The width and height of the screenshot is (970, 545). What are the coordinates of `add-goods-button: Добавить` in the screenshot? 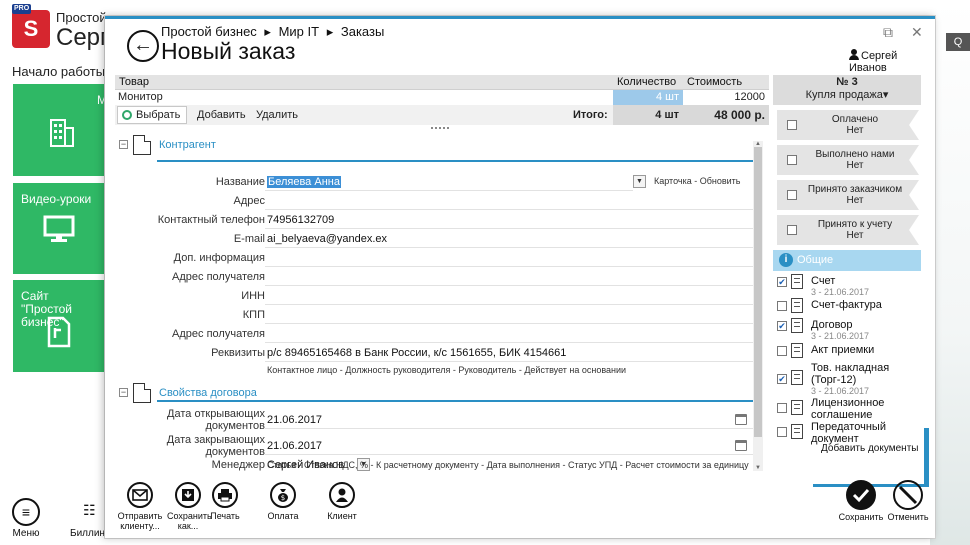 It's located at (221, 115).